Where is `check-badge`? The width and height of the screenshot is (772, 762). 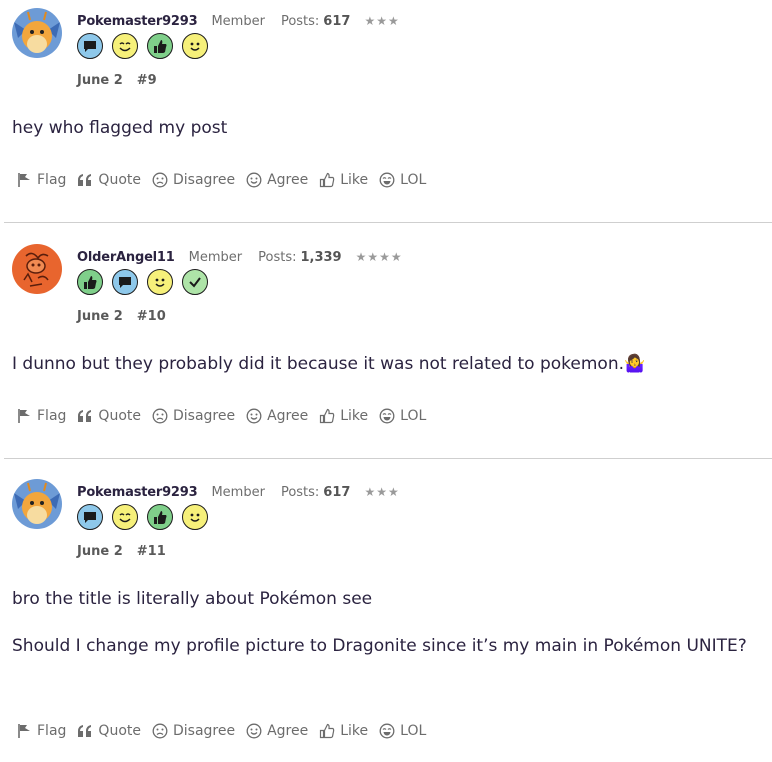 check-badge is located at coordinates (195, 282).